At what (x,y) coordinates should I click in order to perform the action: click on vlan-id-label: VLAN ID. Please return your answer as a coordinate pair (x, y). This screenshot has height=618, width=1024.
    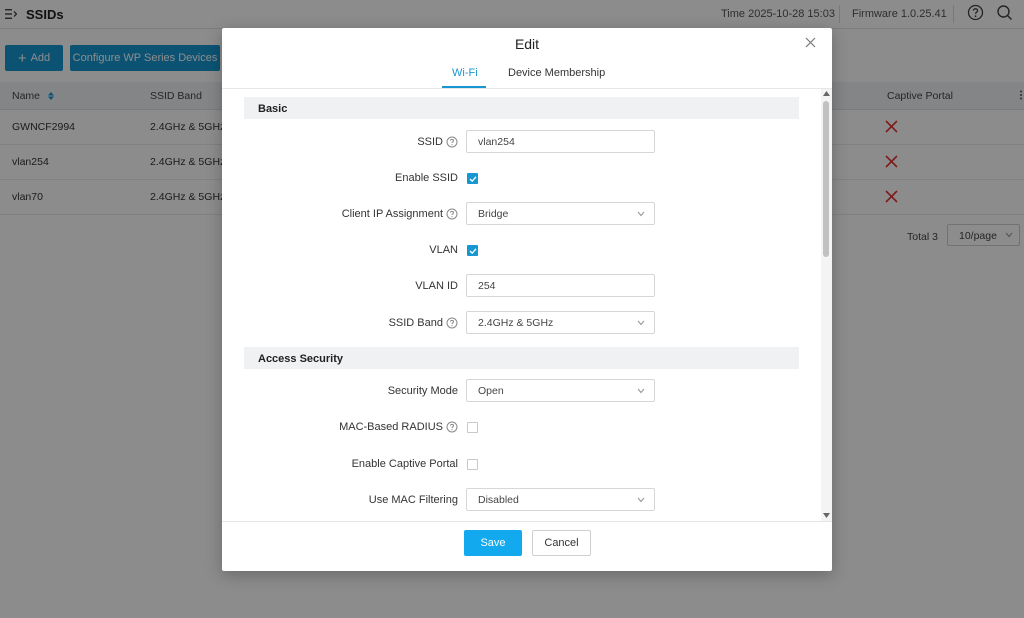
    Looking at the image, I should click on (436, 286).